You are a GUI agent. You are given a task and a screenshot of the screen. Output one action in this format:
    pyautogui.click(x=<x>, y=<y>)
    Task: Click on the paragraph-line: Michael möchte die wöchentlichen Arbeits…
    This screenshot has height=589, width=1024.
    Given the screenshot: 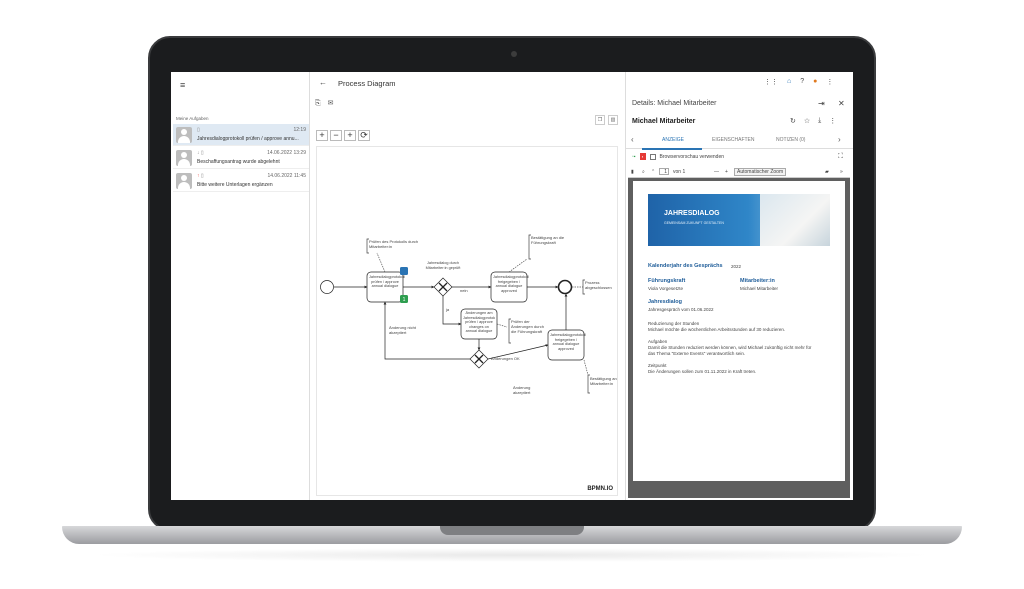 What is the action you would take?
    pyautogui.click(x=717, y=329)
    